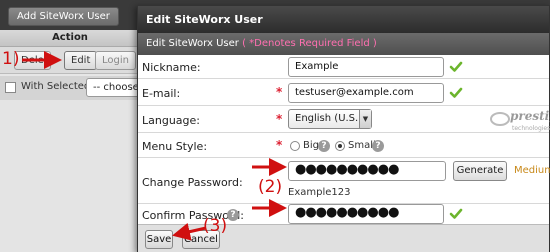  Describe the element at coordinates (175, 146) in the screenshot. I see `menu-style-label: Menu Style:` at that location.